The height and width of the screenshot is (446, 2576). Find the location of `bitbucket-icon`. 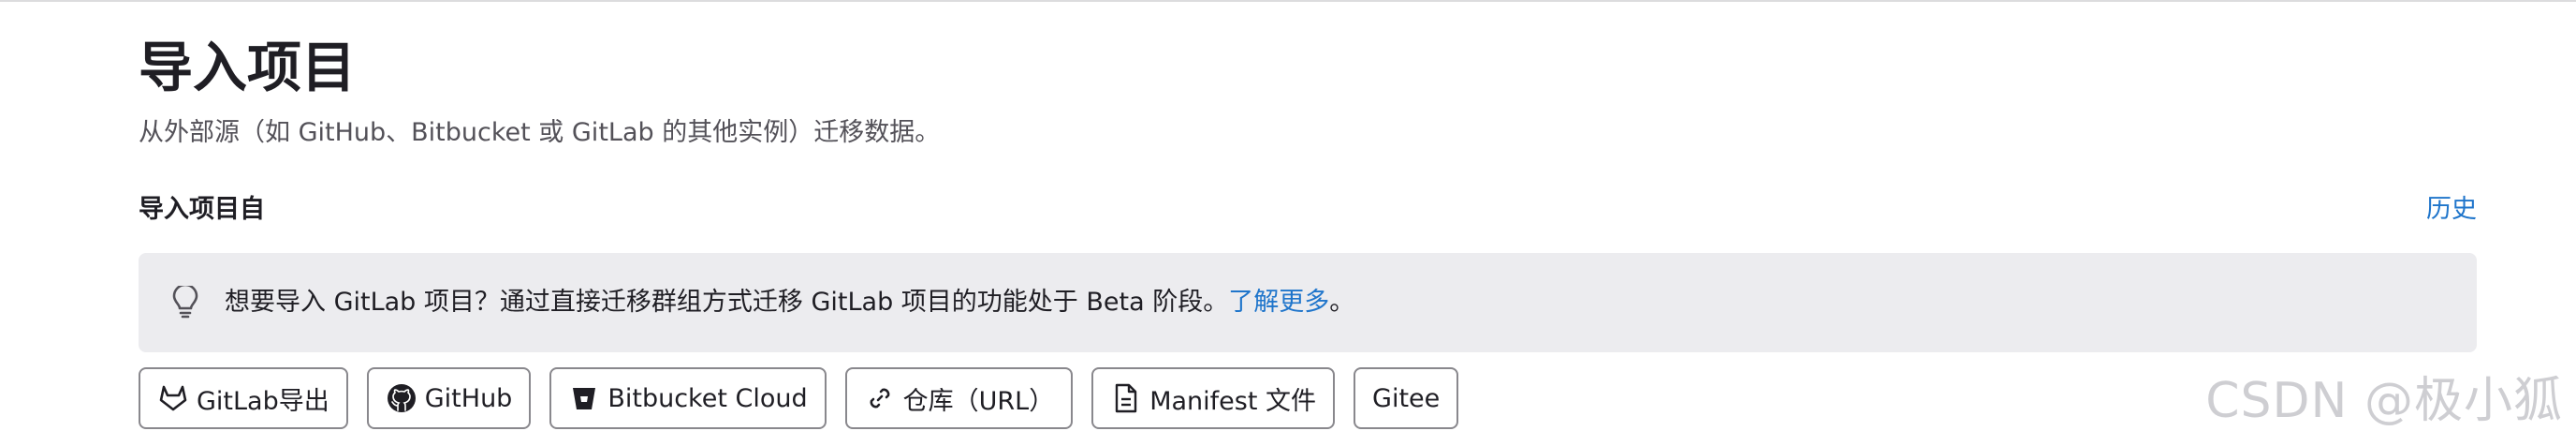

bitbucket-icon is located at coordinates (584, 398).